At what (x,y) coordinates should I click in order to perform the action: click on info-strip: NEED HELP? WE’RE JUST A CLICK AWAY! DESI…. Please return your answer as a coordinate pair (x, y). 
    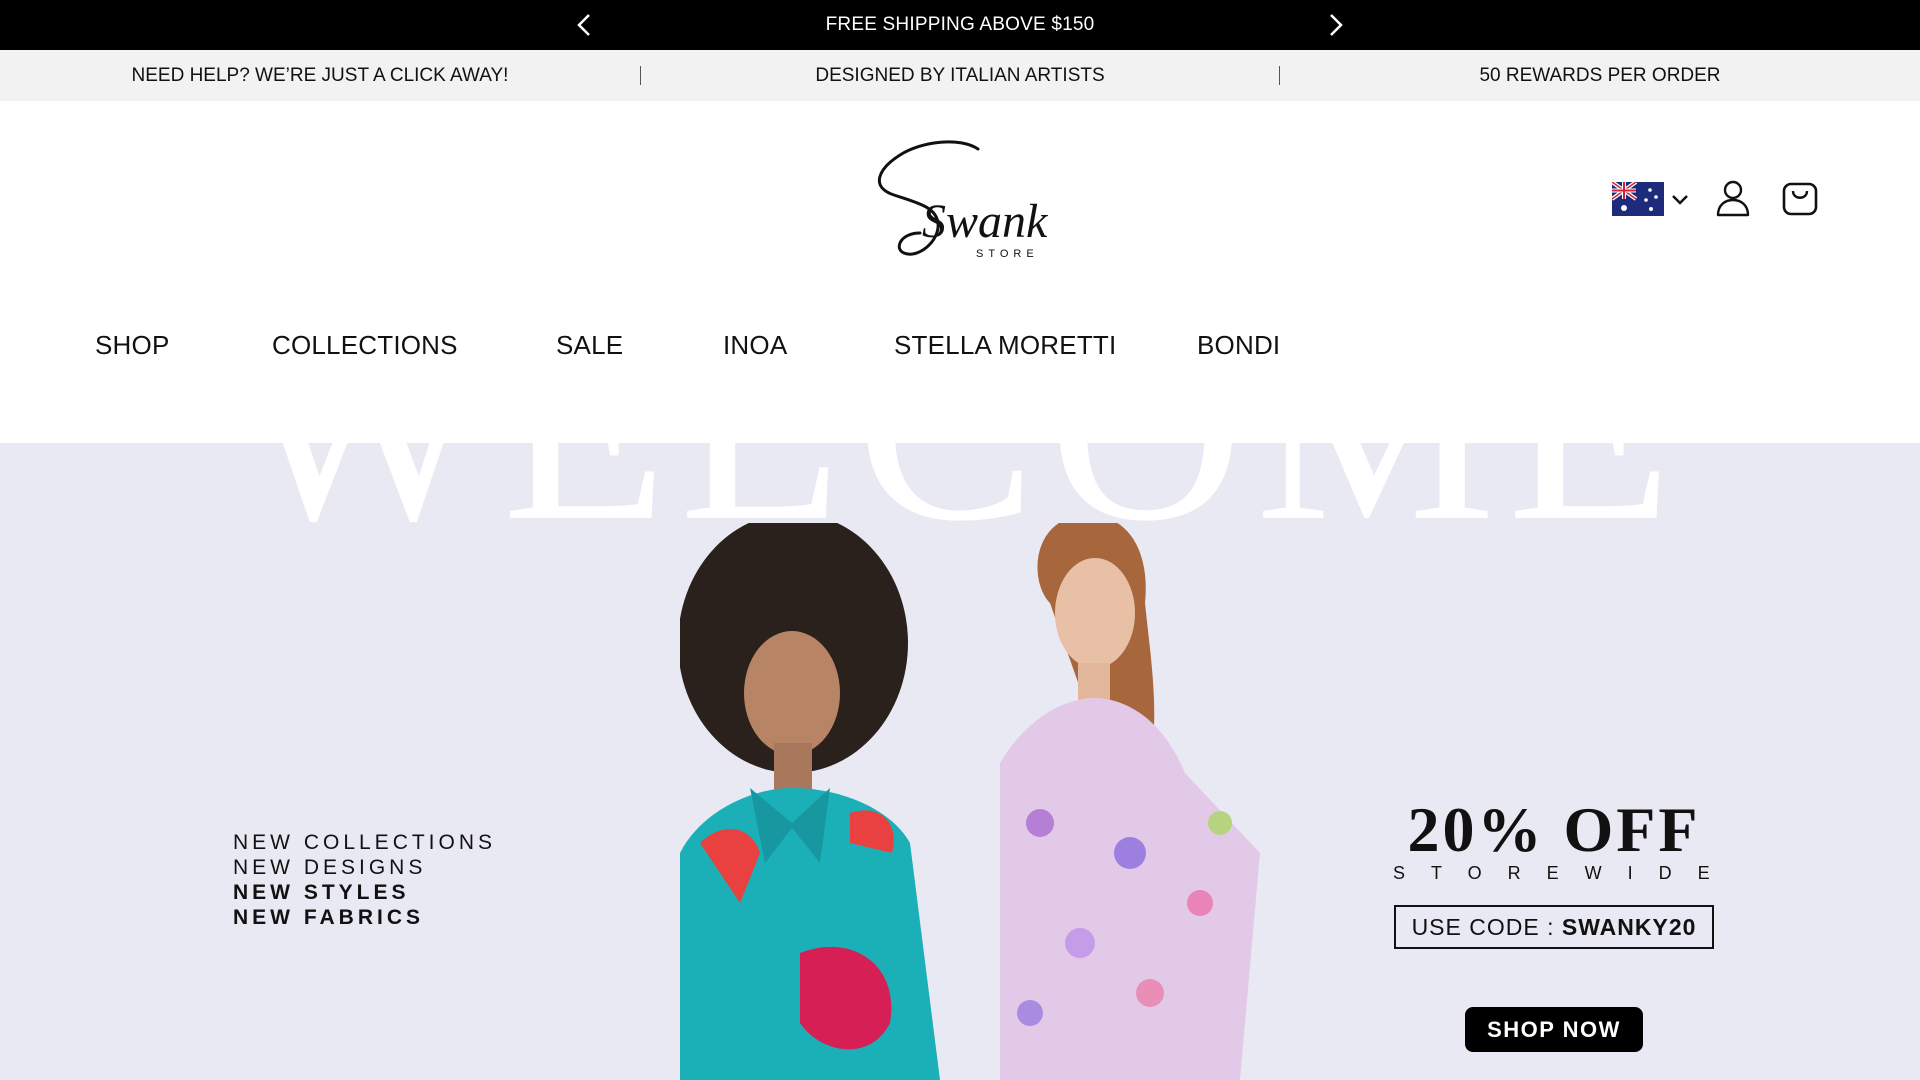
    Looking at the image, I should click on (960, 75).